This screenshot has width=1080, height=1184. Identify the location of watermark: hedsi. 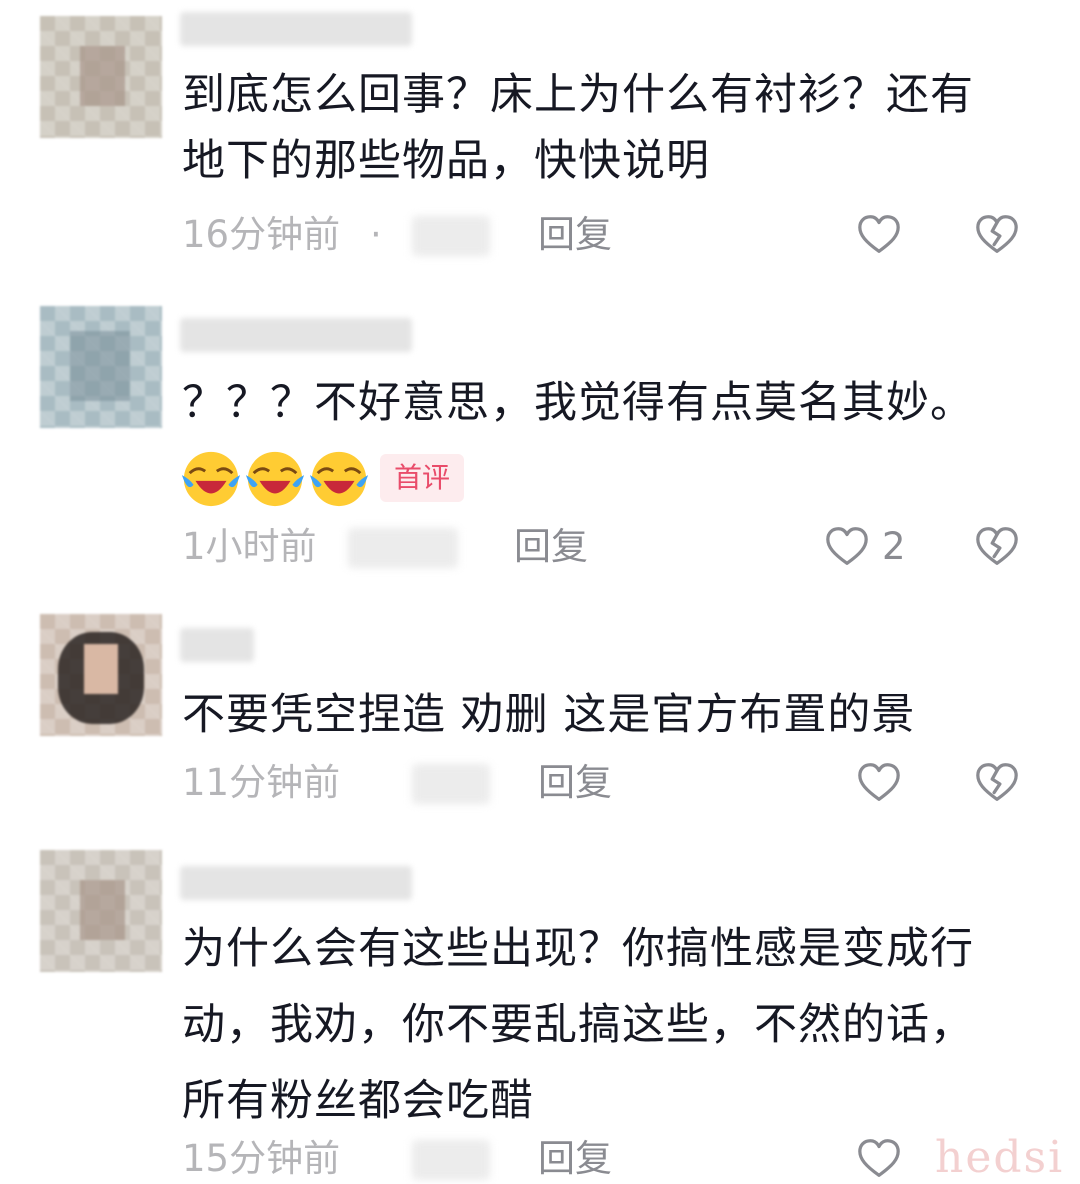
(1000, 1157).